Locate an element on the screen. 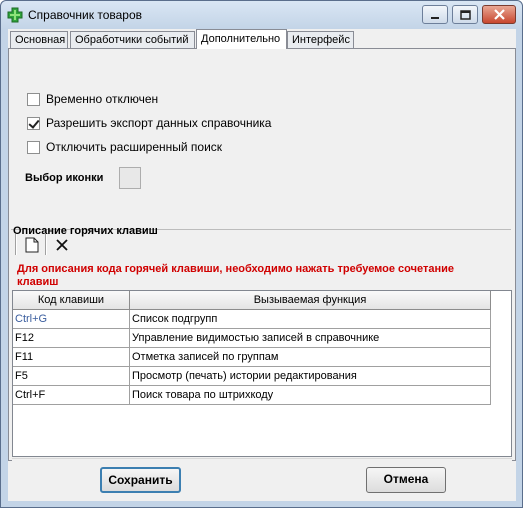 This screenshot has height=508, width=523. close-window-button is located at coordinates (499, 14).